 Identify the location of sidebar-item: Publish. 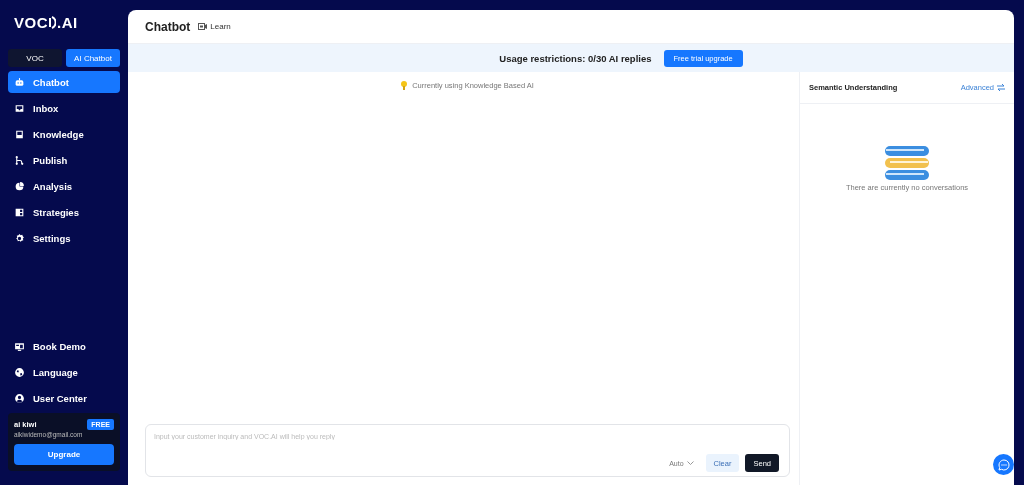
(64, 160).